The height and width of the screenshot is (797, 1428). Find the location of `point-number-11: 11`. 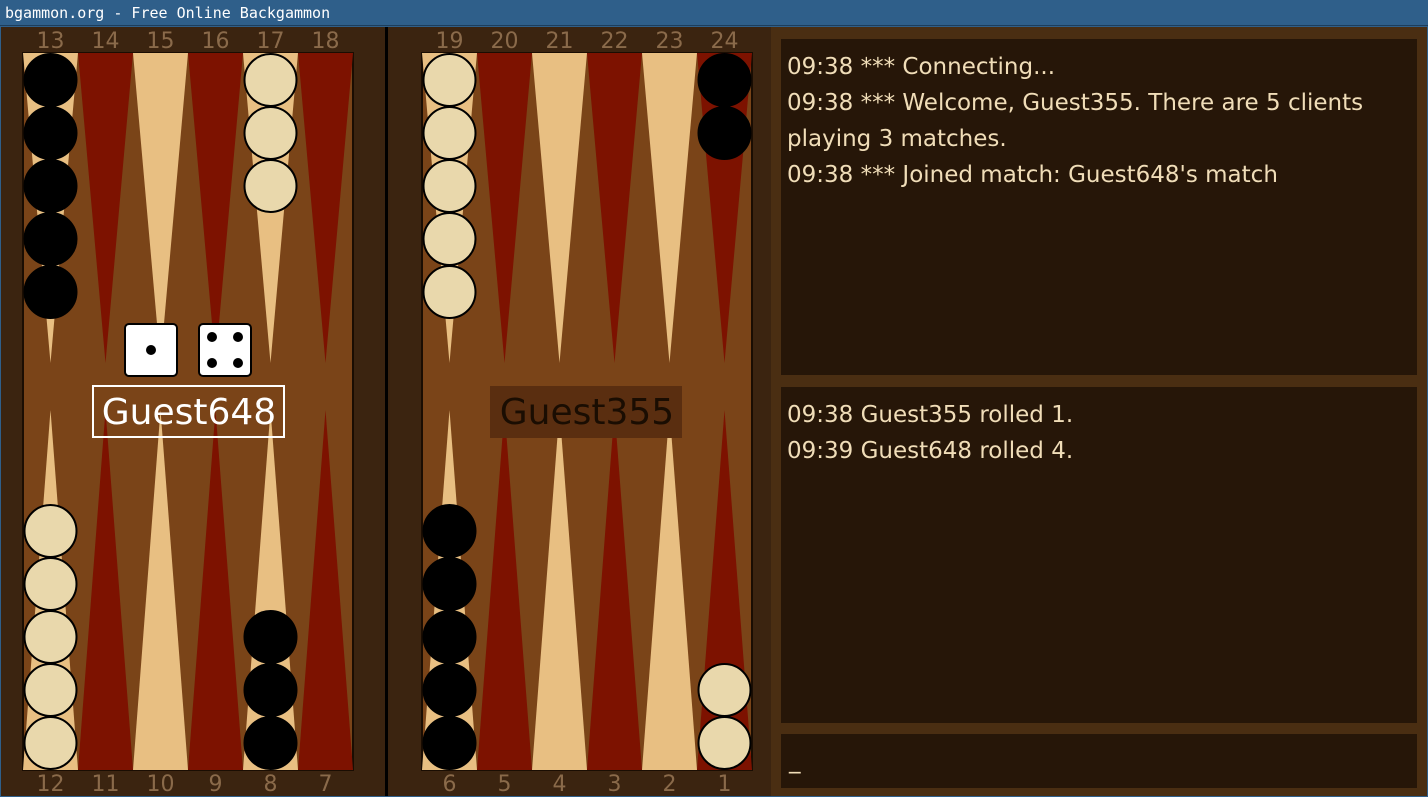

point-number-11: 11 is located at coordinates (106, 784).